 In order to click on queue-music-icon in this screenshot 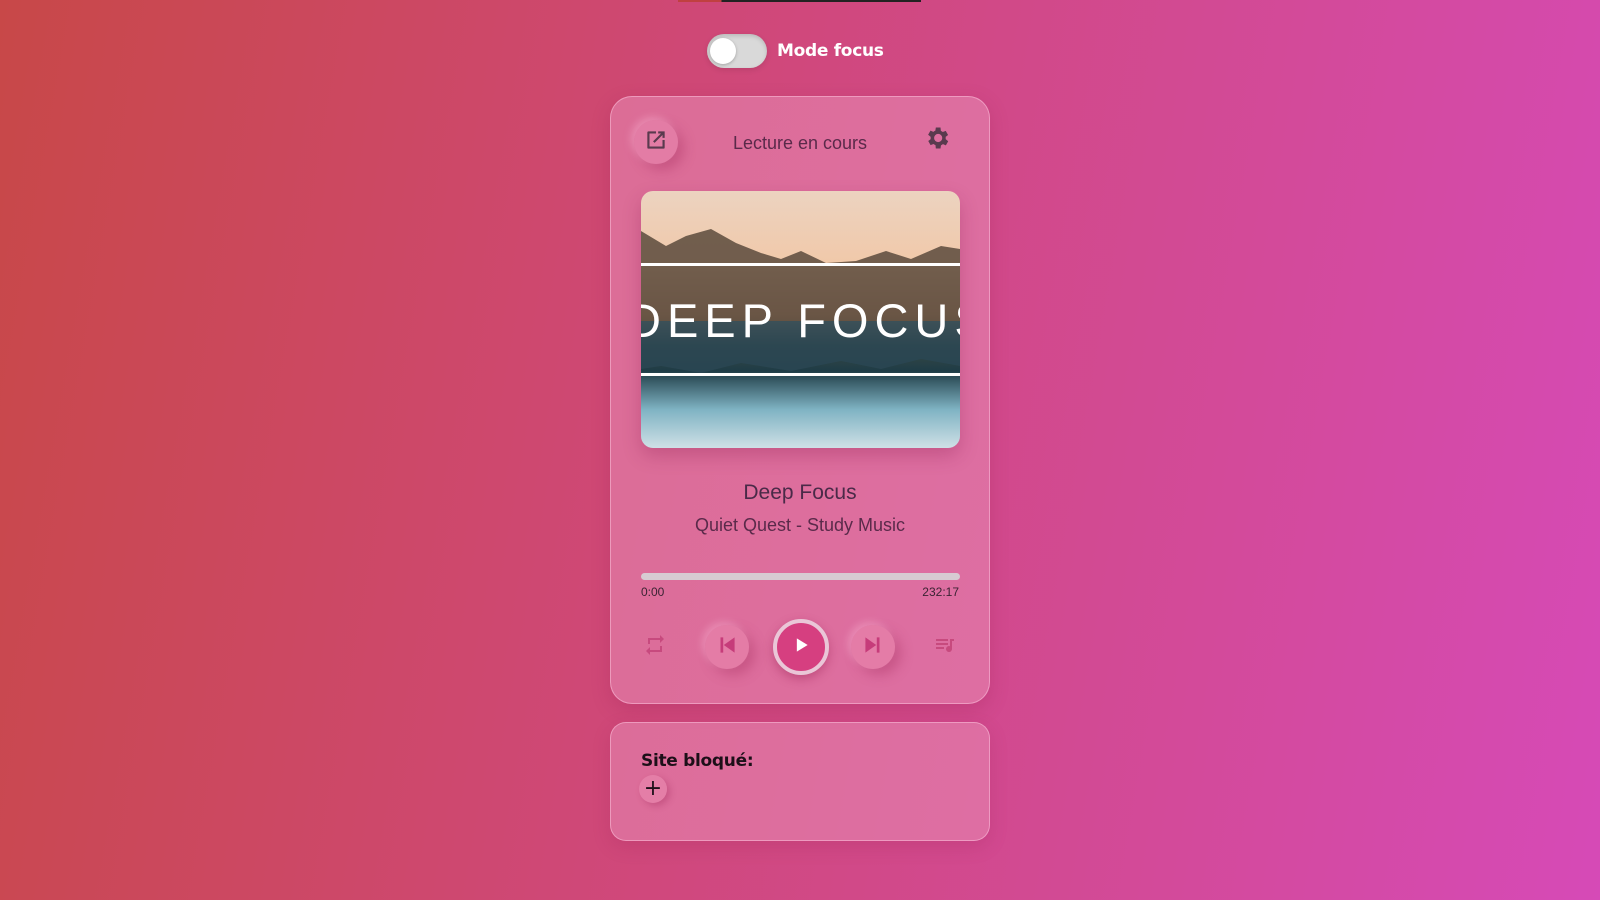, I will do `click(945, 647)`.